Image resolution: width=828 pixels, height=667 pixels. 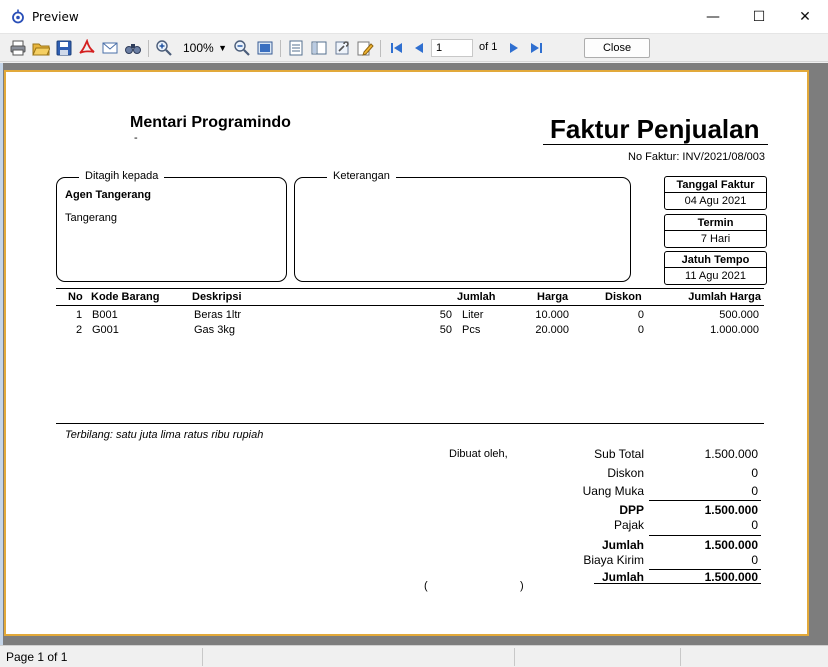 I want to click on save-icon, so click(x=64, y=48).